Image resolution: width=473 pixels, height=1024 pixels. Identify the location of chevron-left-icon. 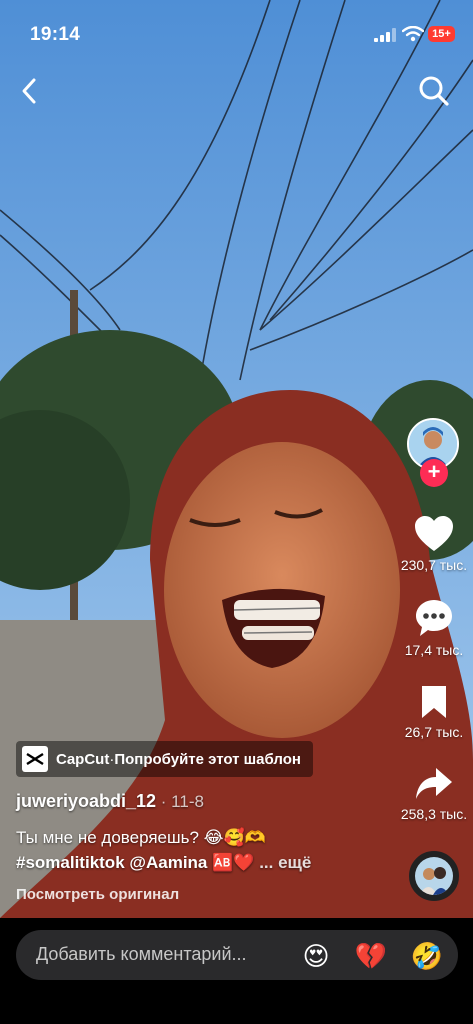
(29, 91).